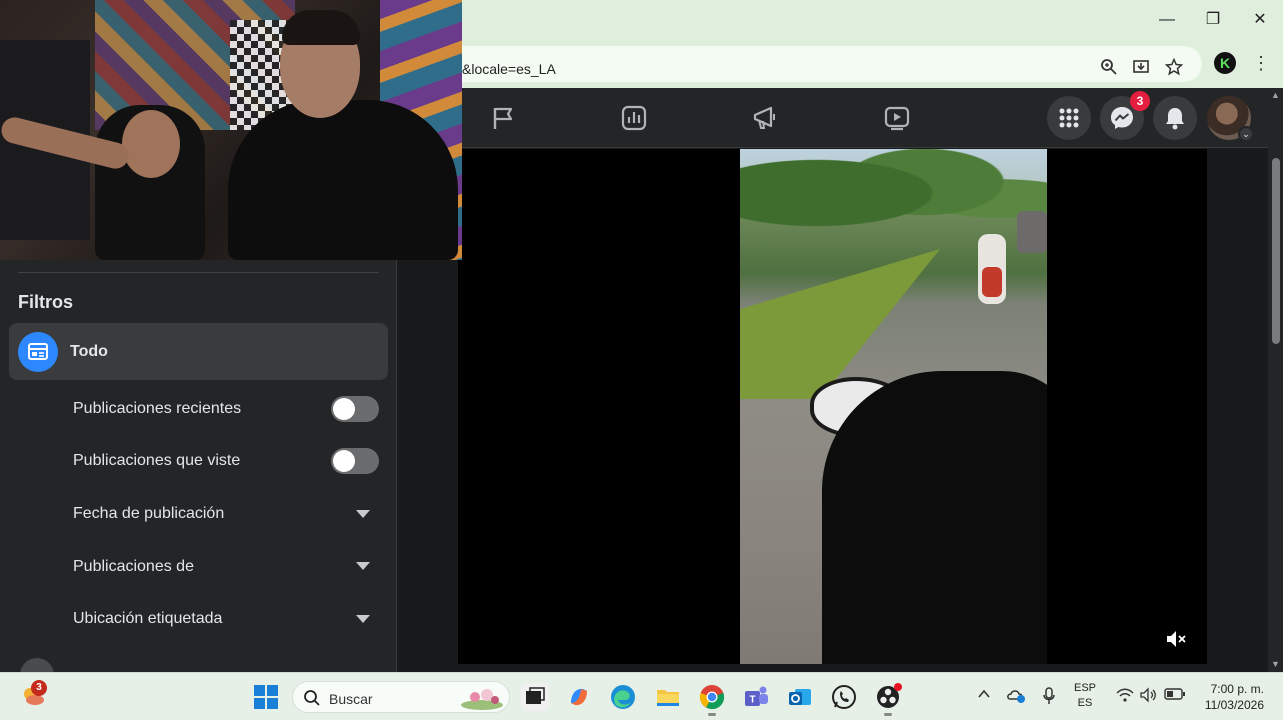  What do you see at coordinates (934, 517) in the screenshot?
I see `video-rider-shoulder` at bounding box center [934, 517].